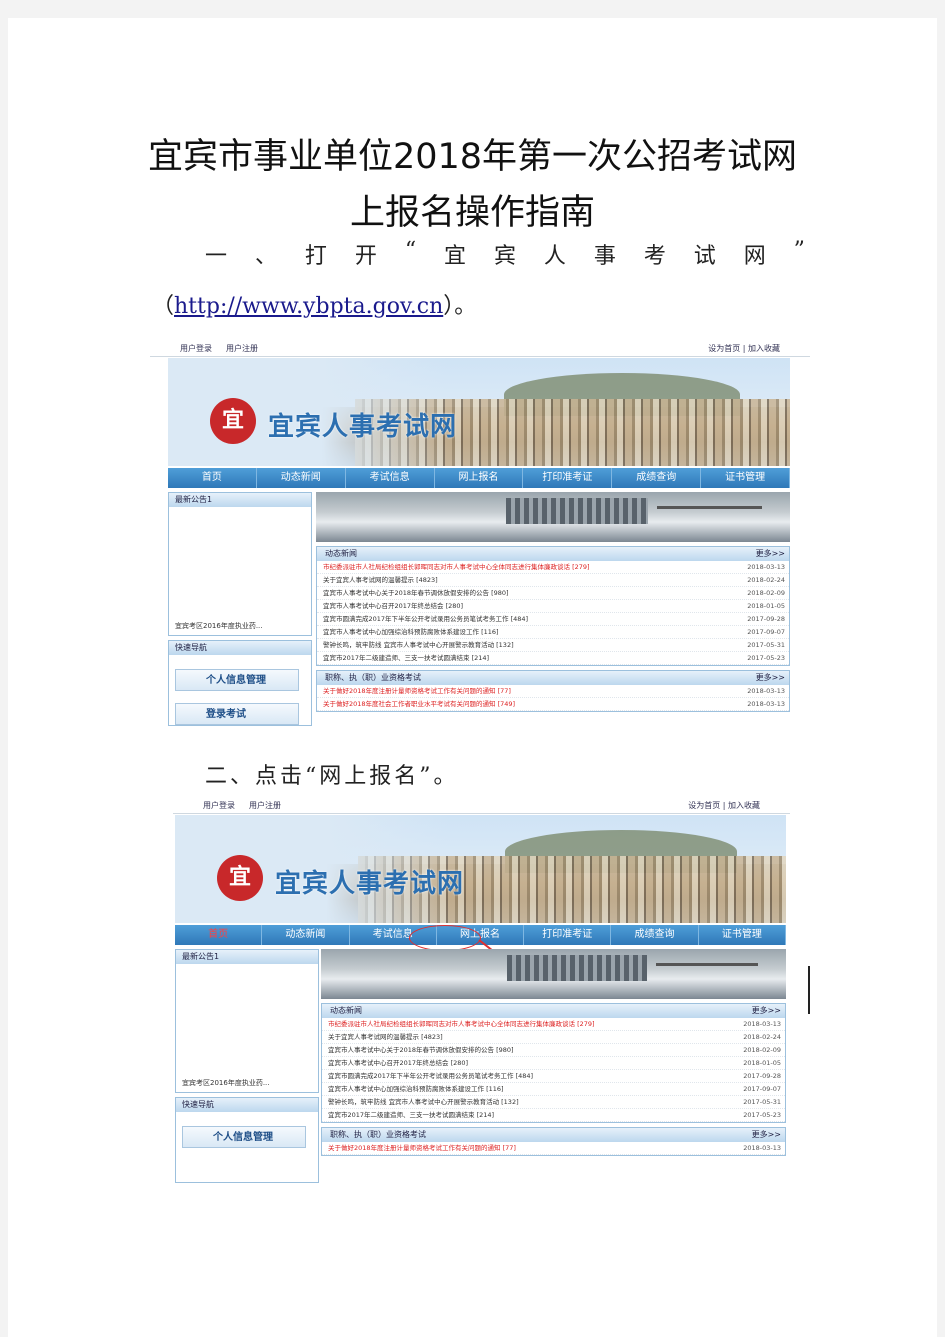 The width and height of the screenshot is (945, 1337). What do you see at coordinates (315, 256) in the screenshot?
I see `step1-char: 打` at bounding box center [315, 256].